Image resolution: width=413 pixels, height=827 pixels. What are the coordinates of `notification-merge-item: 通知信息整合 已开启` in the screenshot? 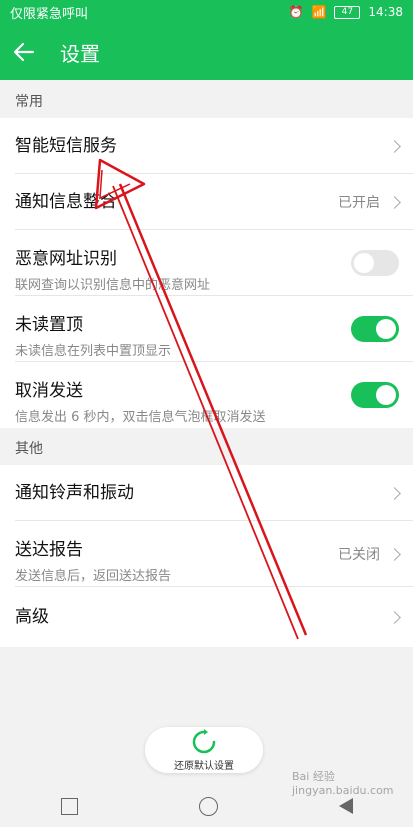 It's located at (206, 202).